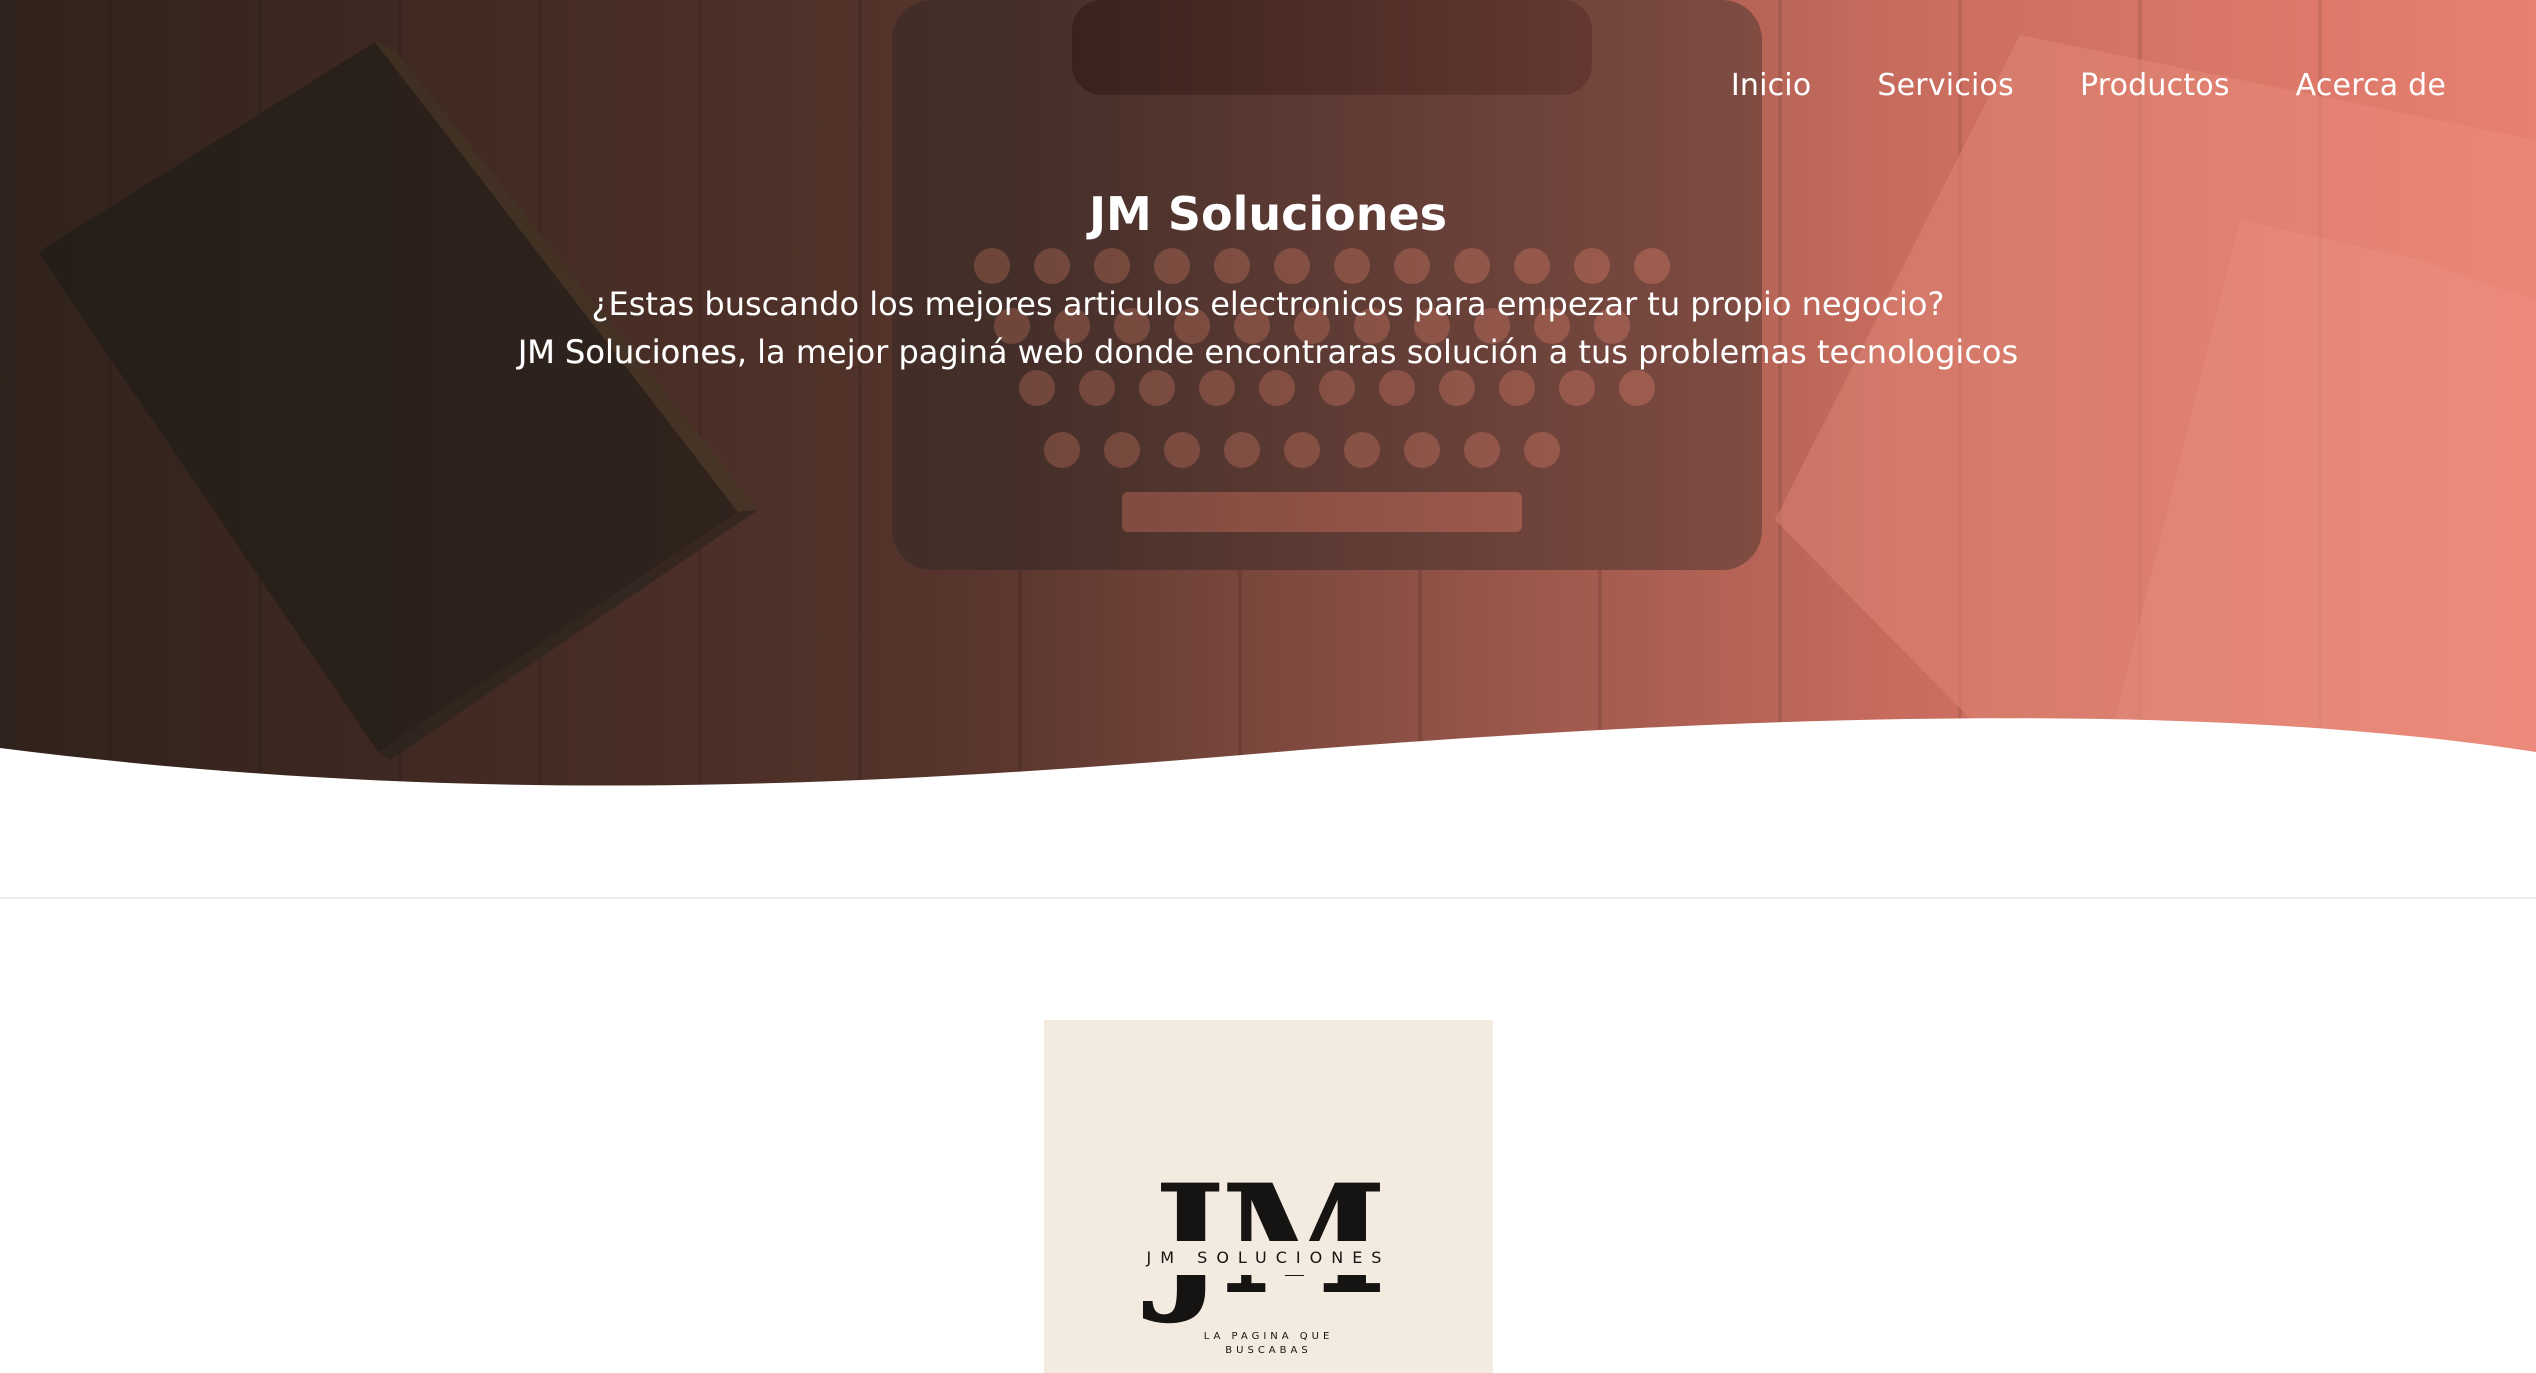 The image size is (2536, 1373). What do you see at coordinates (1268, 214) in the screenshot?
I see `hero-title: JM Soluciones` at bounding box center [1268, 214].